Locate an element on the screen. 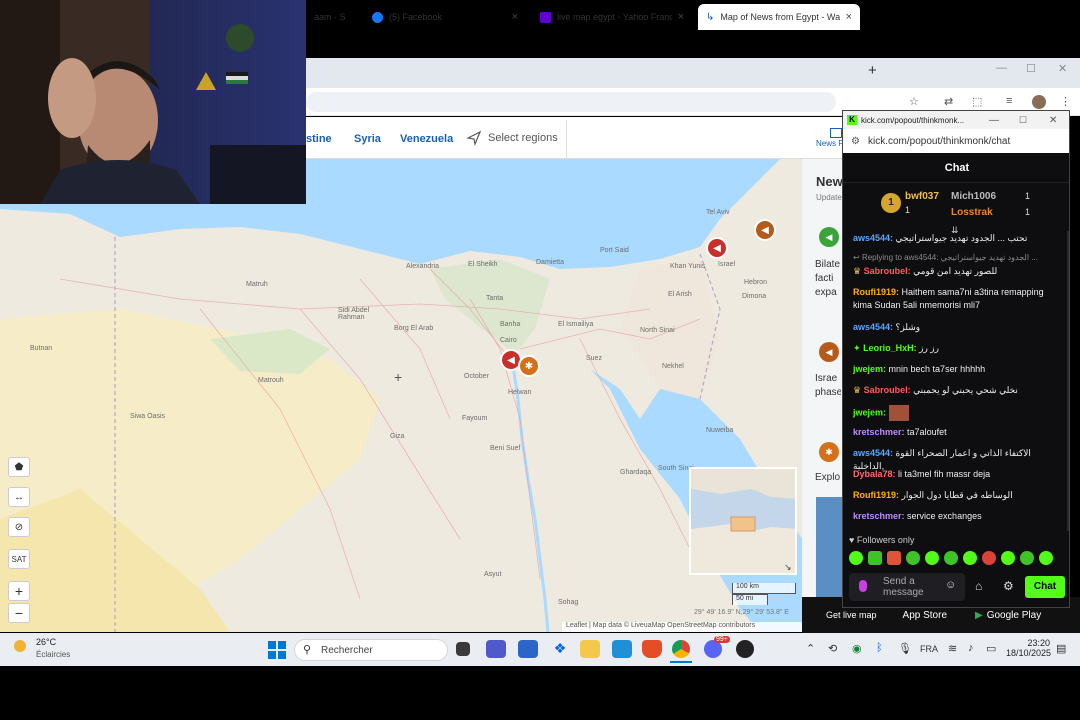  file-explorer-icon is located at coordinates (590, 649).